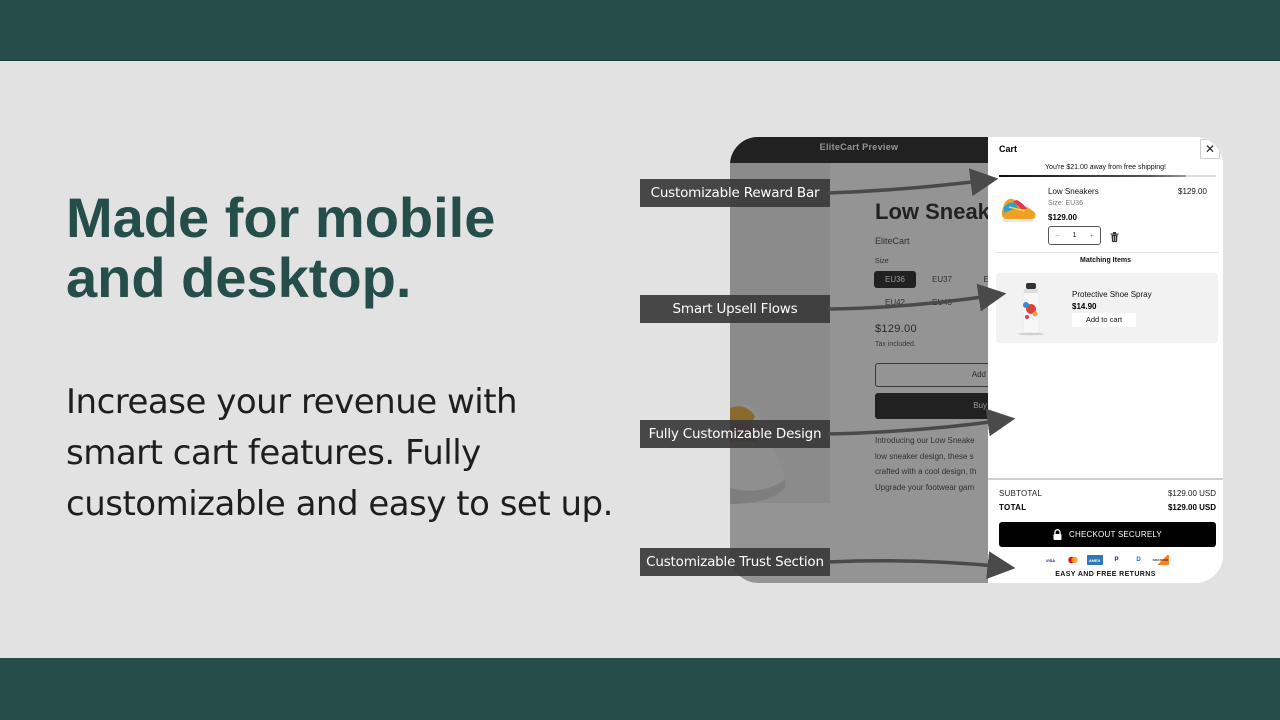  I want to click on quantity-value: 1, so click(1075, 235).